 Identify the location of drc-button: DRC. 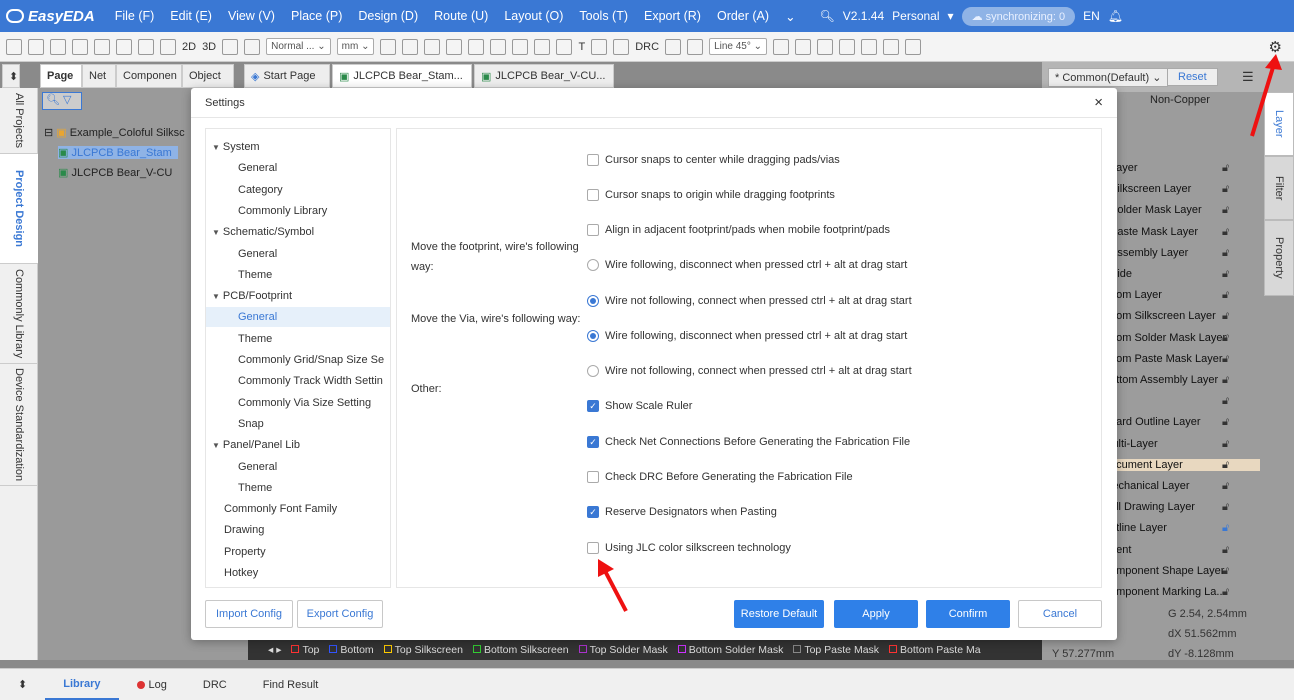
(647, 47).